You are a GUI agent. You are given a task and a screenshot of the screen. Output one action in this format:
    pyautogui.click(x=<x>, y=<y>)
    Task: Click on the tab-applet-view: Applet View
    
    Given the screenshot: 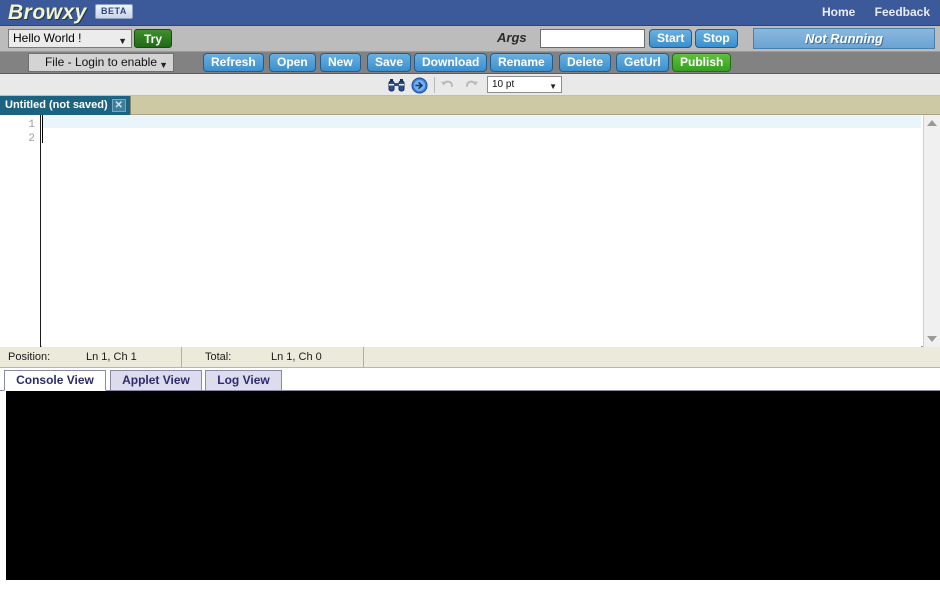 What is the action you would take?
    pyautogui.click(x=156, y=380)
    